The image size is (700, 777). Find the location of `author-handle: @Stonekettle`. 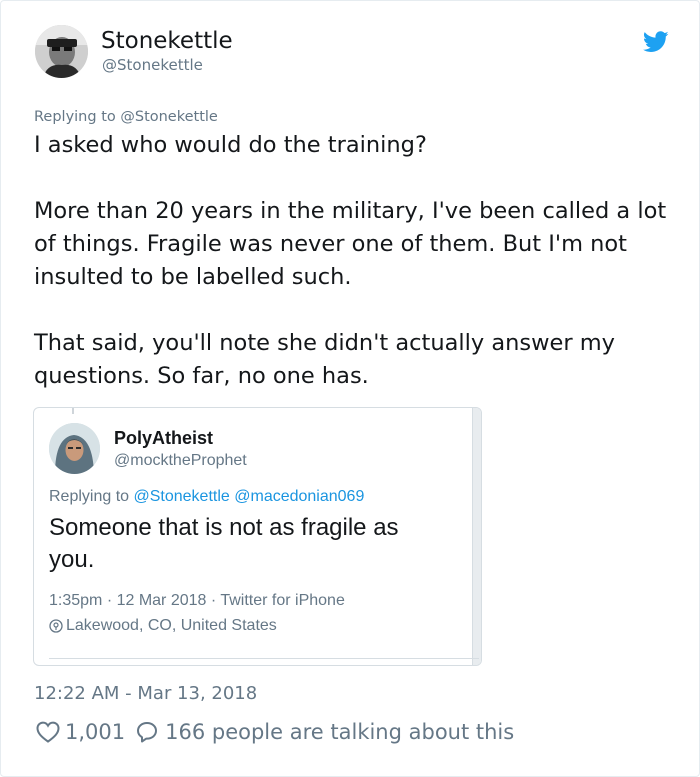

author-handle: @Stonekettle is located at coordinates (152, 65).